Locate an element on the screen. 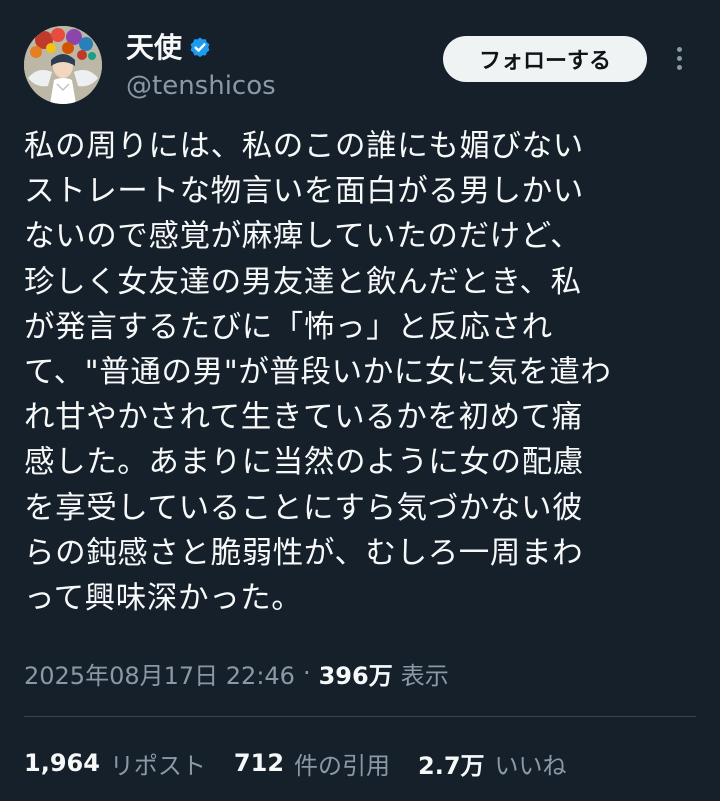 The image size is (720, 801). quotes-count: 712 is located at coordinates (259, 763).